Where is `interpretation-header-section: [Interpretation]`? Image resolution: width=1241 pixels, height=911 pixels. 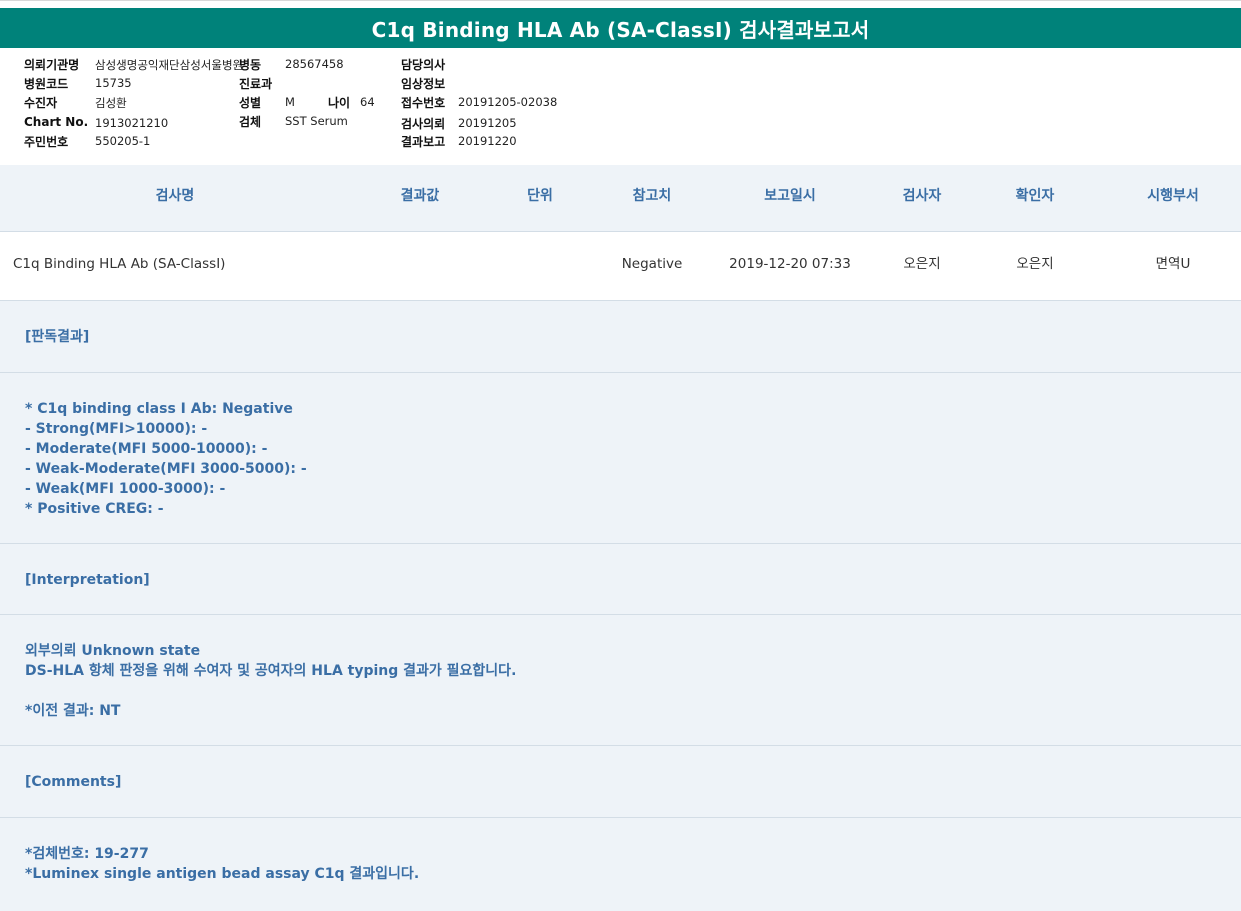 interpretation-header-section: [Interpretation] is located at coordinates (620, 579).